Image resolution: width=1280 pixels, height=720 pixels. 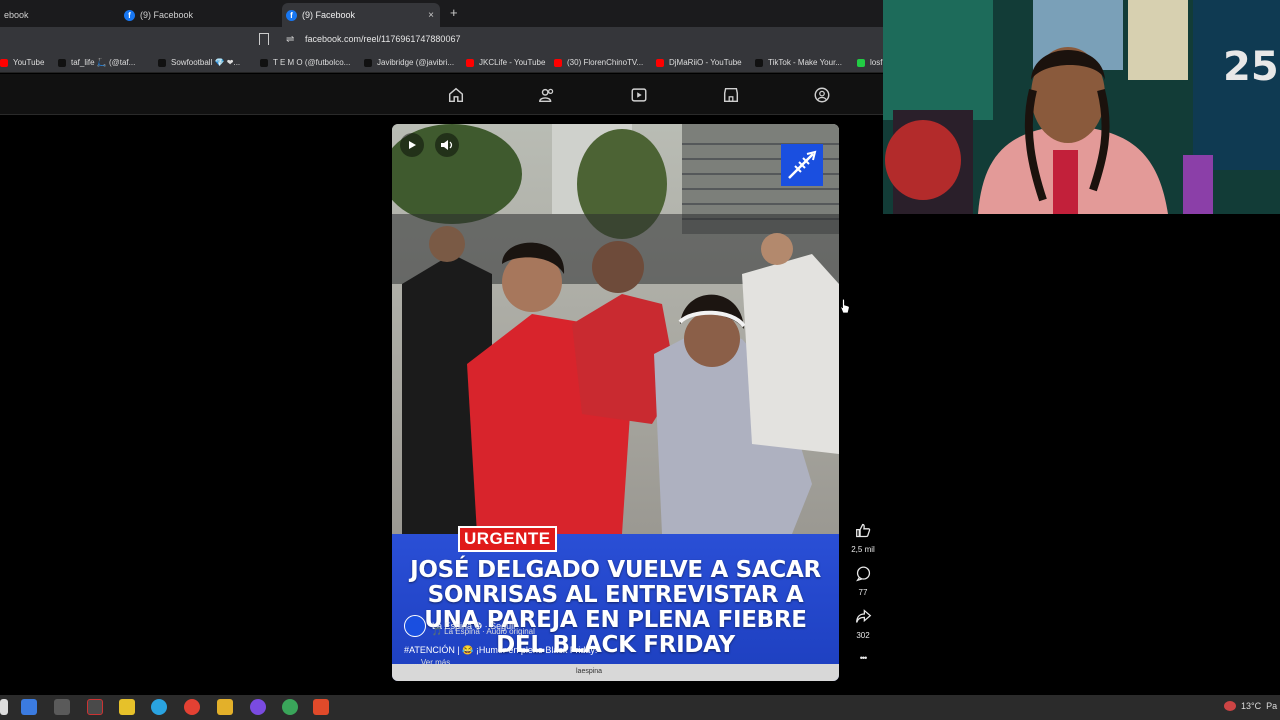 I want to click on volume-icon, so click(x=447, y=145).